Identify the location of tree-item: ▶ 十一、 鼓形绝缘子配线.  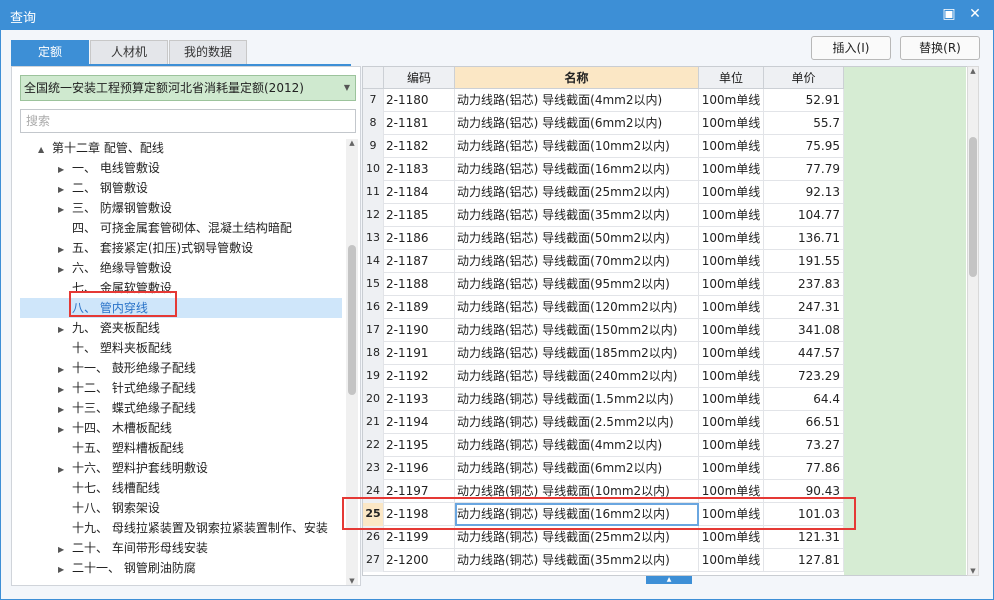
(127, 368).